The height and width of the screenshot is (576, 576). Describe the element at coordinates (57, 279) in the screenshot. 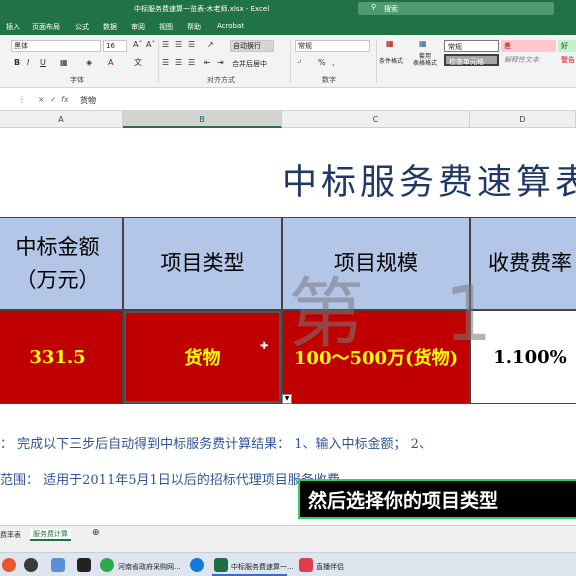

I see `header-amount-line2: （万元）` at that location.